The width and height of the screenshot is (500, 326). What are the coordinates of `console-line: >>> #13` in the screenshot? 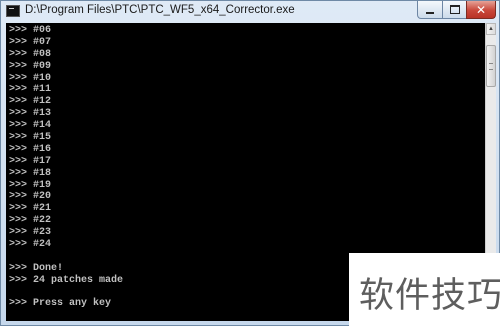 It's located at (30, 114).